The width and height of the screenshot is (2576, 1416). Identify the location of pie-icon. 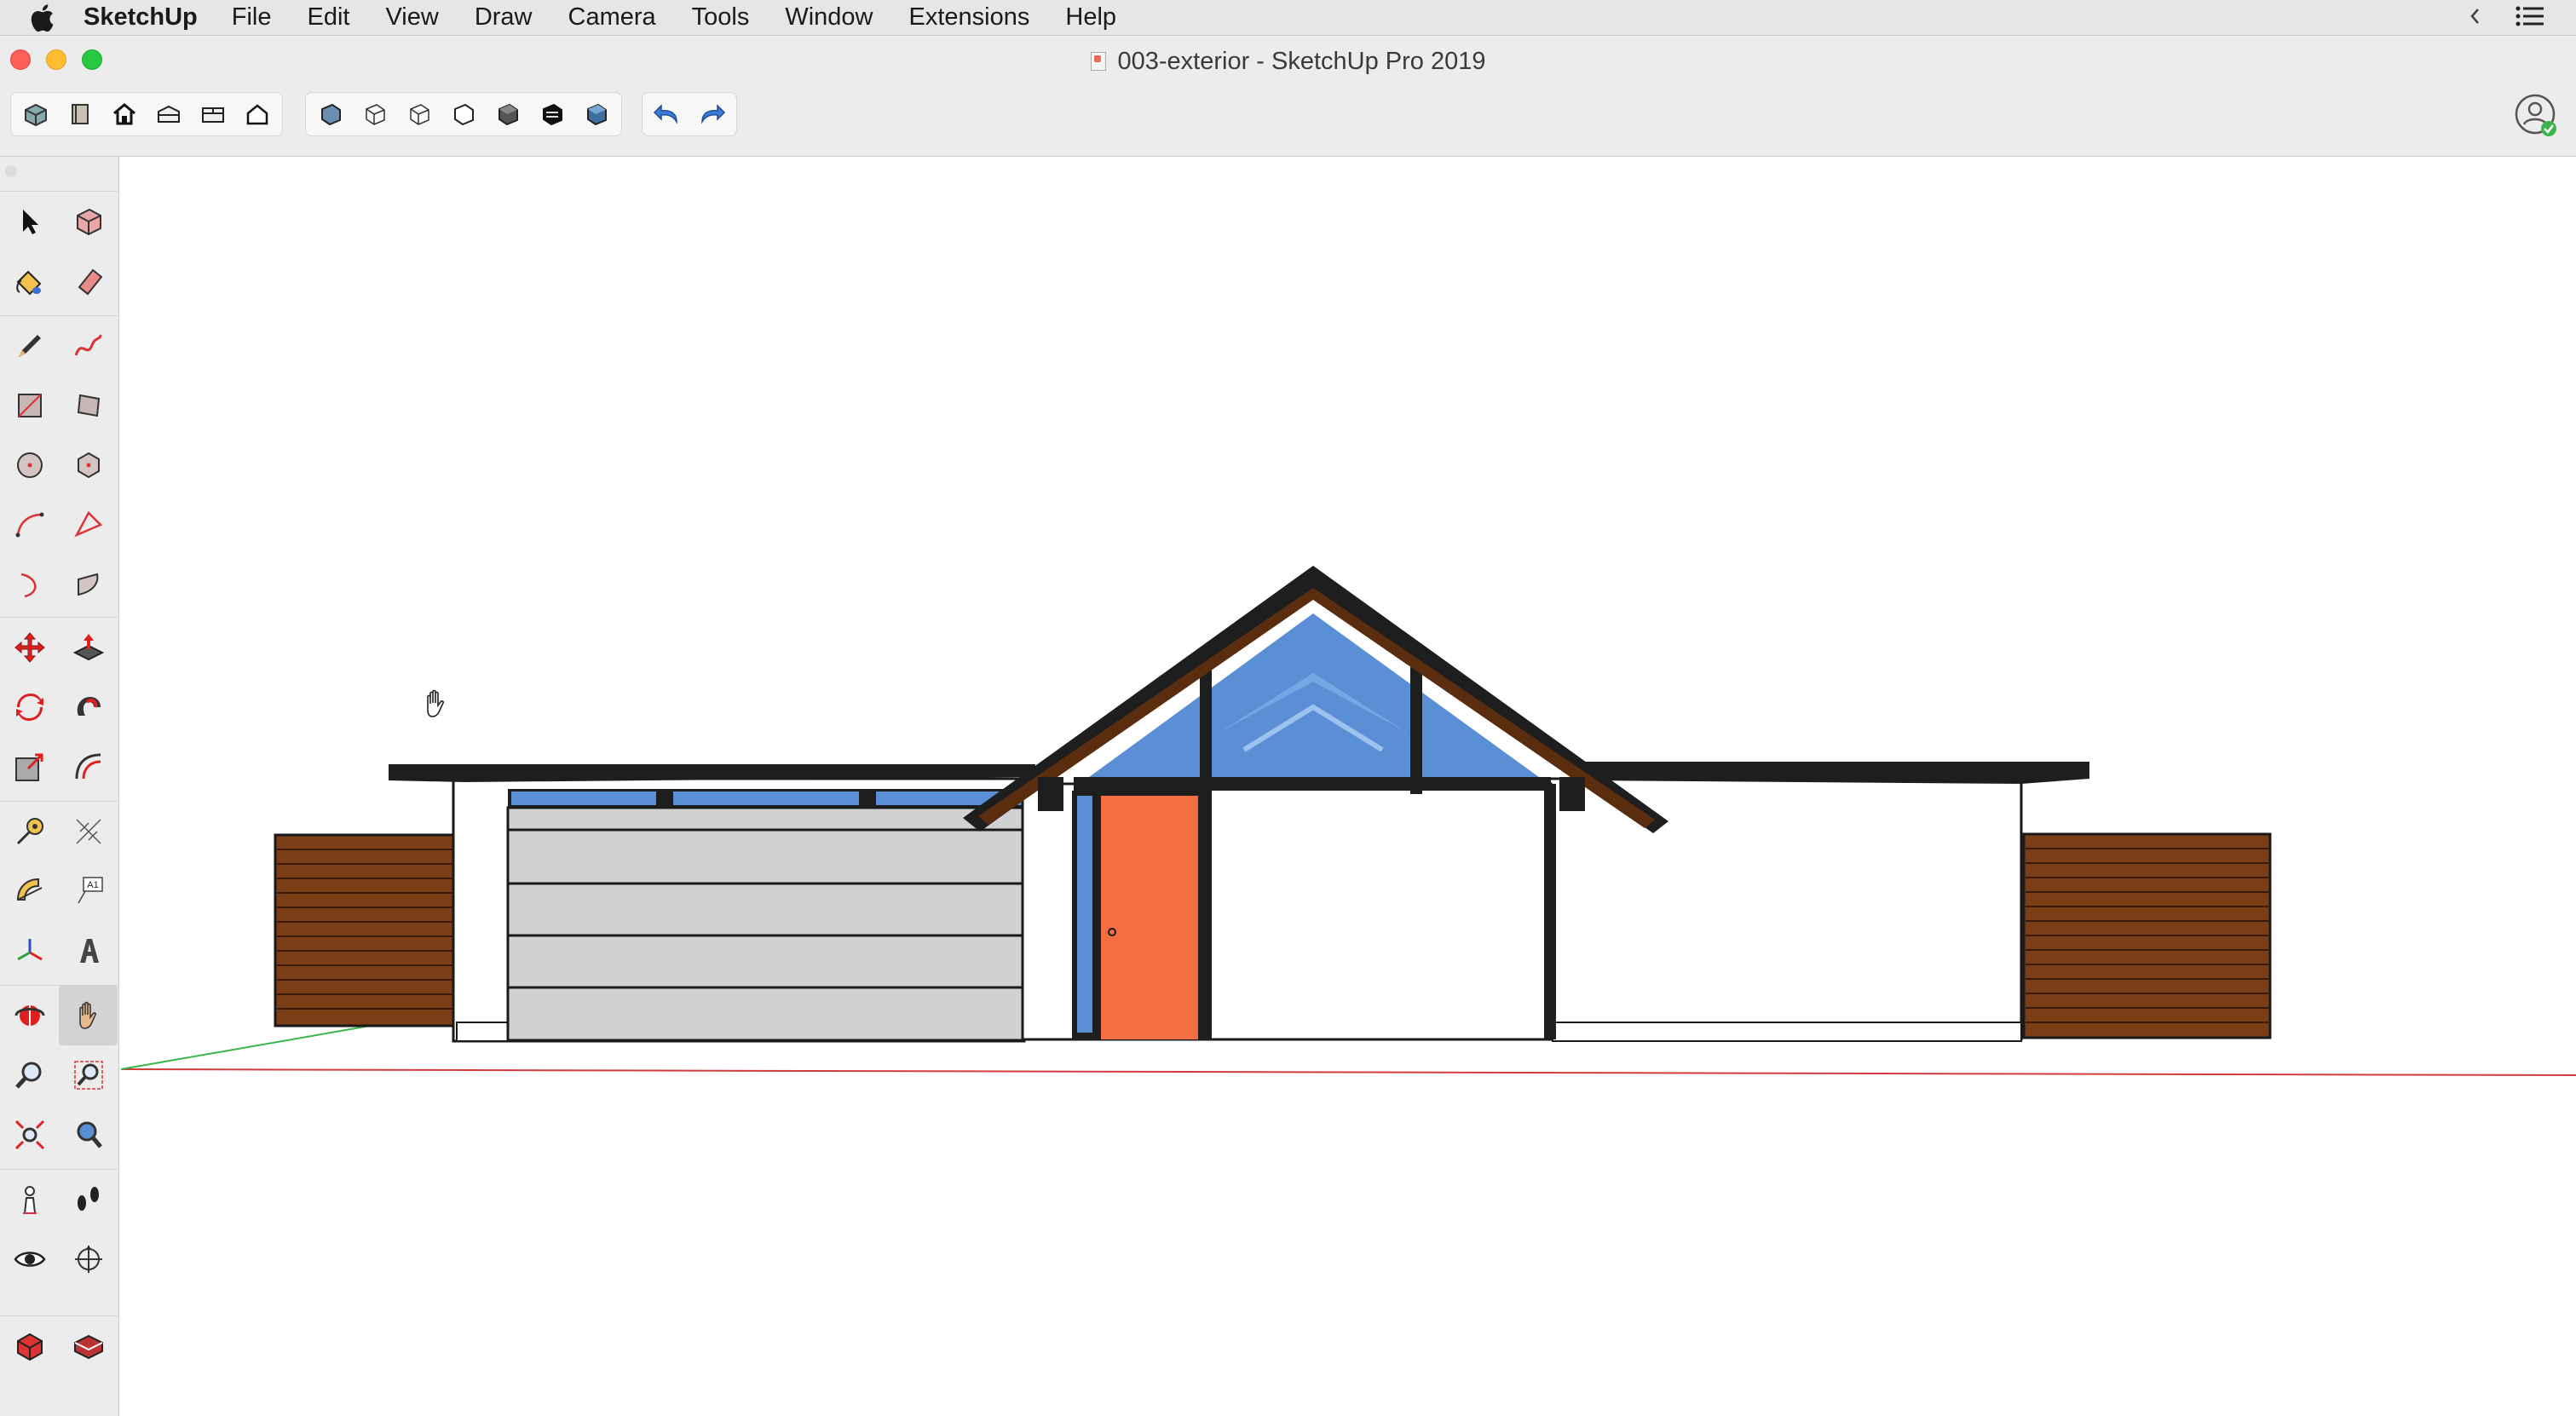
(88, 584).